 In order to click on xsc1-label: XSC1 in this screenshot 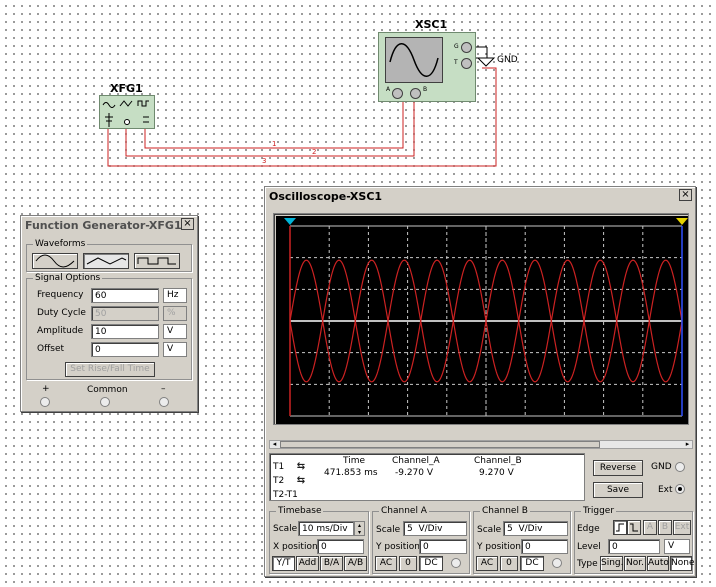, I will do `click(431, 24)`.